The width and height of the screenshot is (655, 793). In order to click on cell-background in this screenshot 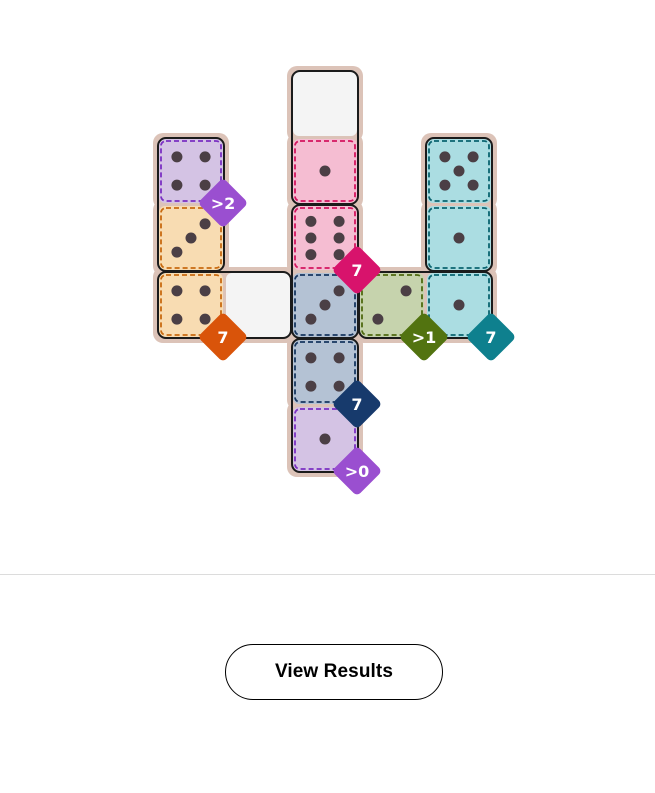, I will do `click(325, 104)`.